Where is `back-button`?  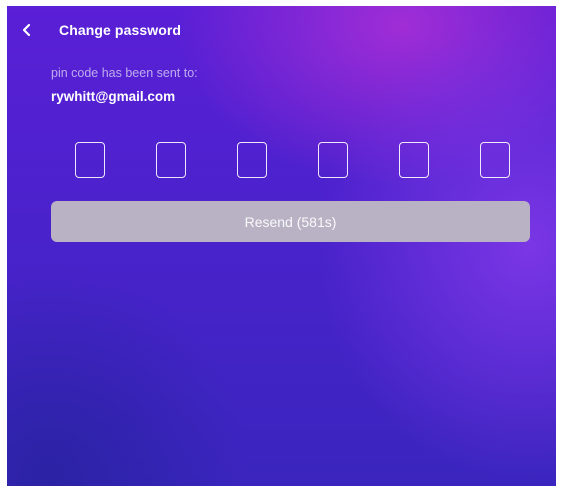 back-button is located at coordinates (27, 30).